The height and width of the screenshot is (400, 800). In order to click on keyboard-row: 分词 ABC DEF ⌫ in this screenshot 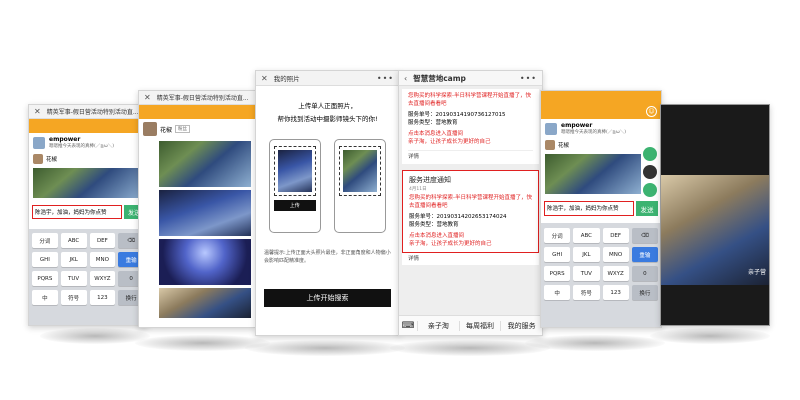, I will do `click(601, 235)`.